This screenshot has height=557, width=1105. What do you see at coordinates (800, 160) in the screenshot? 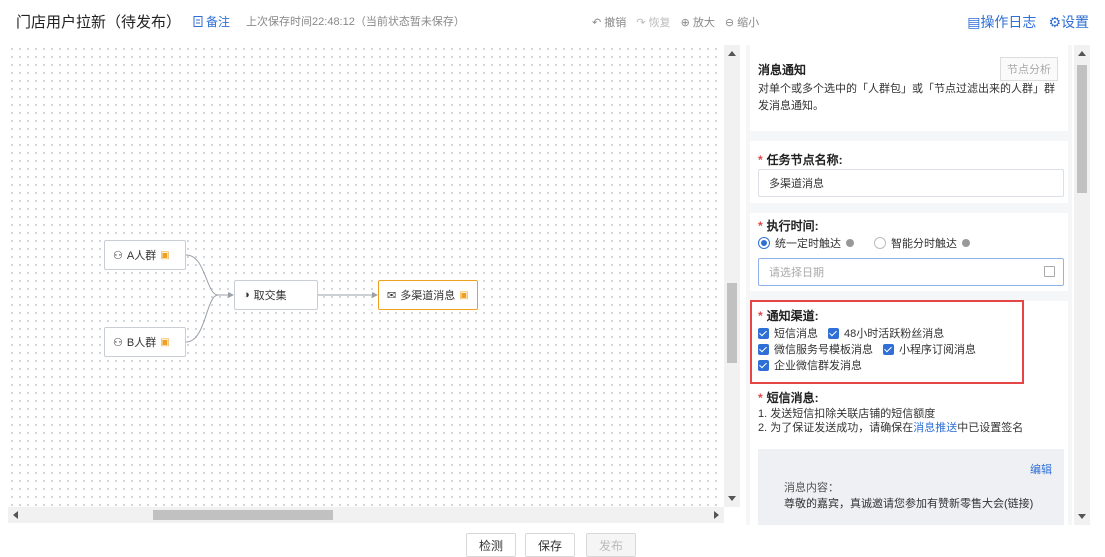
I see `task-name-label: * 任务节点名称:` at bounding box center [800, 160].